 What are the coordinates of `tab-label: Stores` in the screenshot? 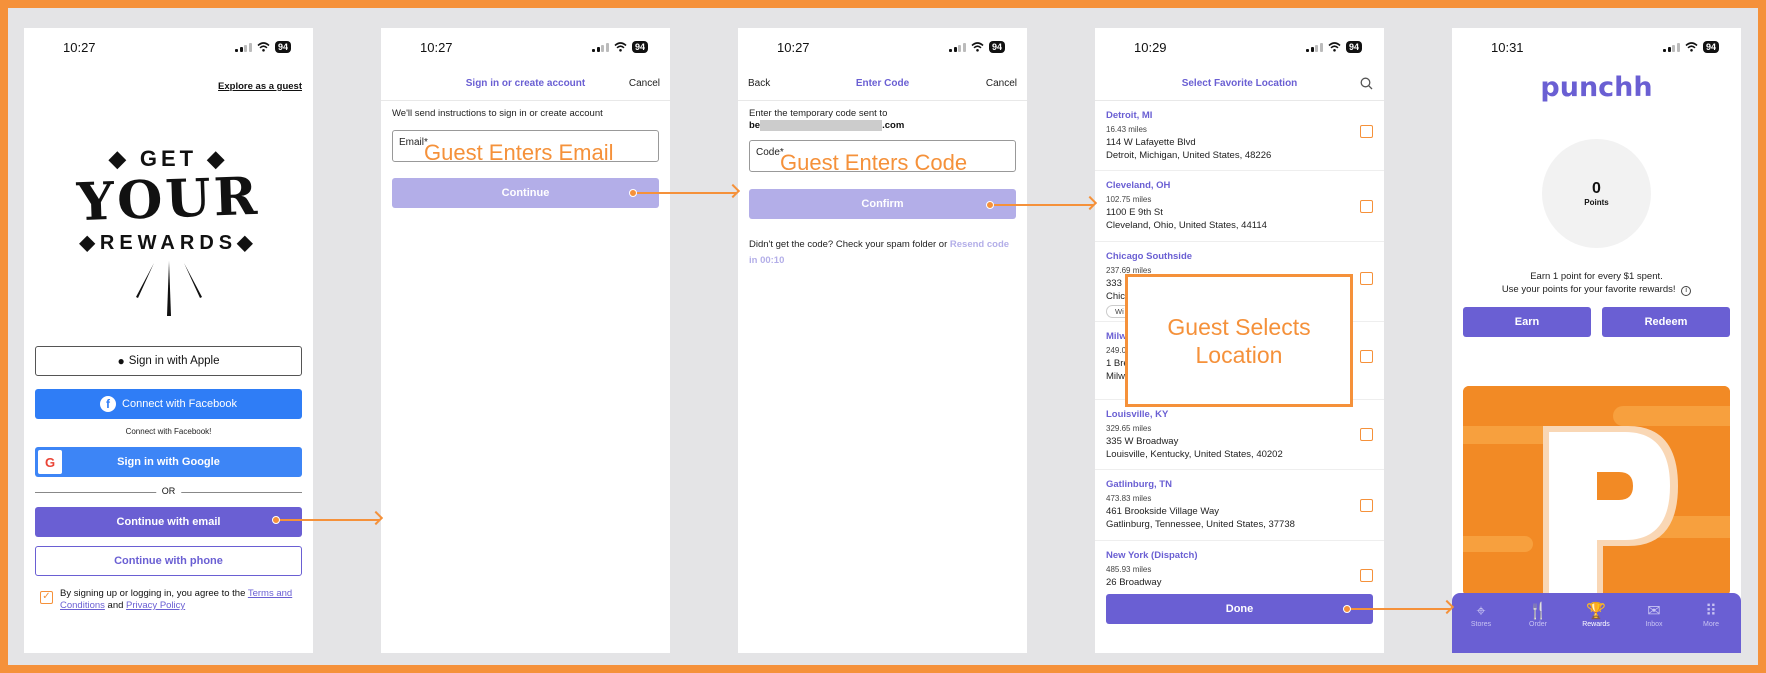 It's located at (1481, 624).